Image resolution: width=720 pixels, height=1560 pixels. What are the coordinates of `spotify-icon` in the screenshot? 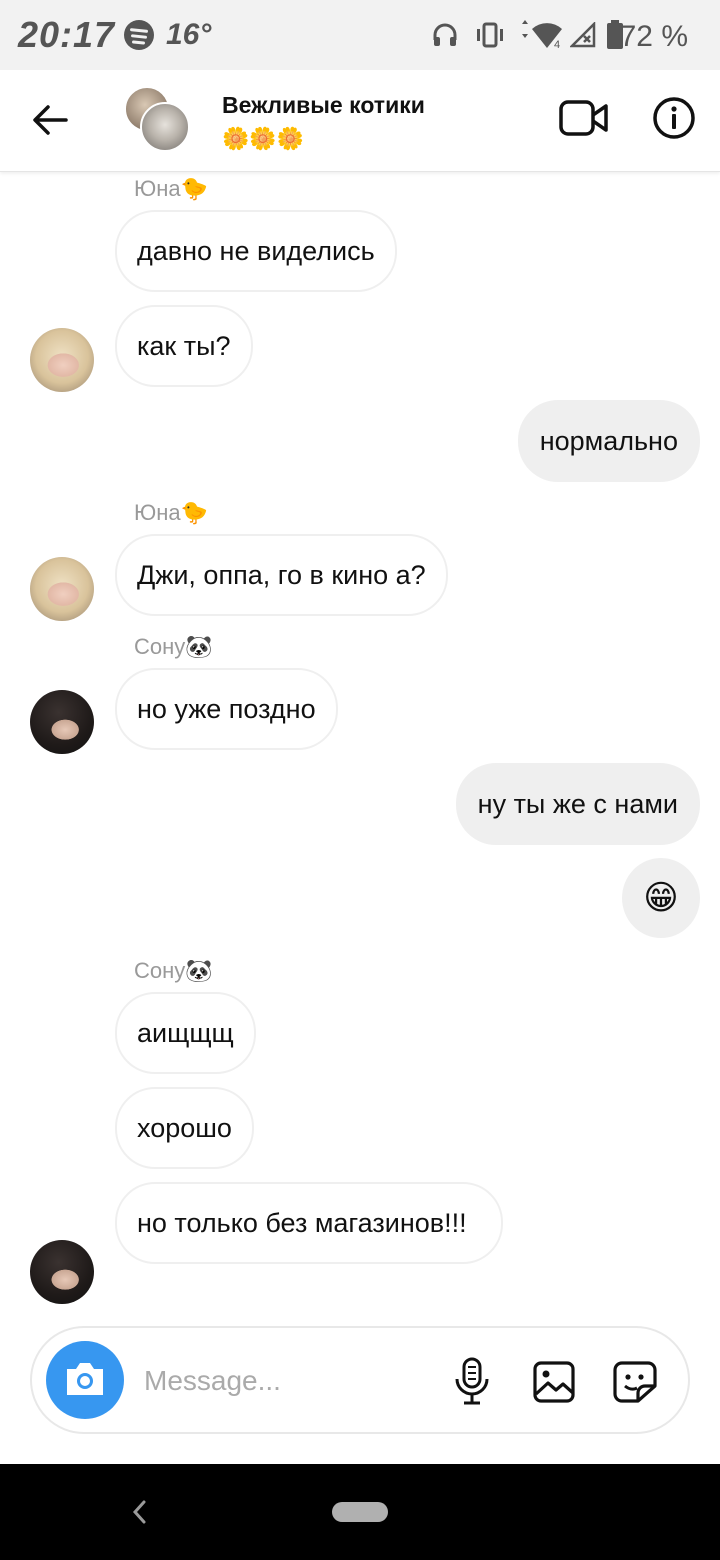 It's located at (139, 35).